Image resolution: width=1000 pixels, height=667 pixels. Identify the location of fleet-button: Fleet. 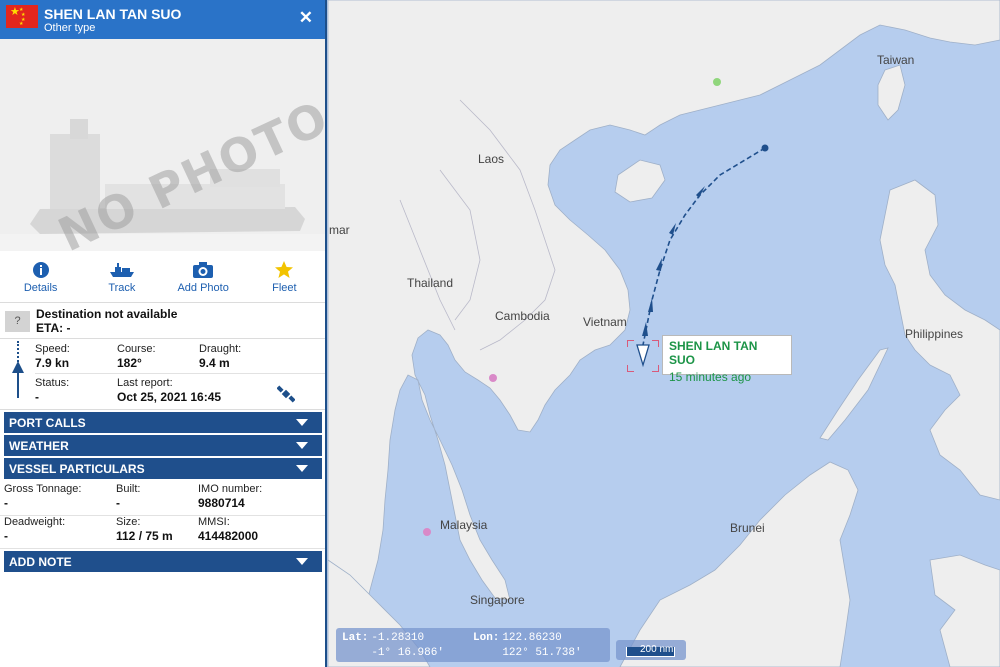
(284, 276).